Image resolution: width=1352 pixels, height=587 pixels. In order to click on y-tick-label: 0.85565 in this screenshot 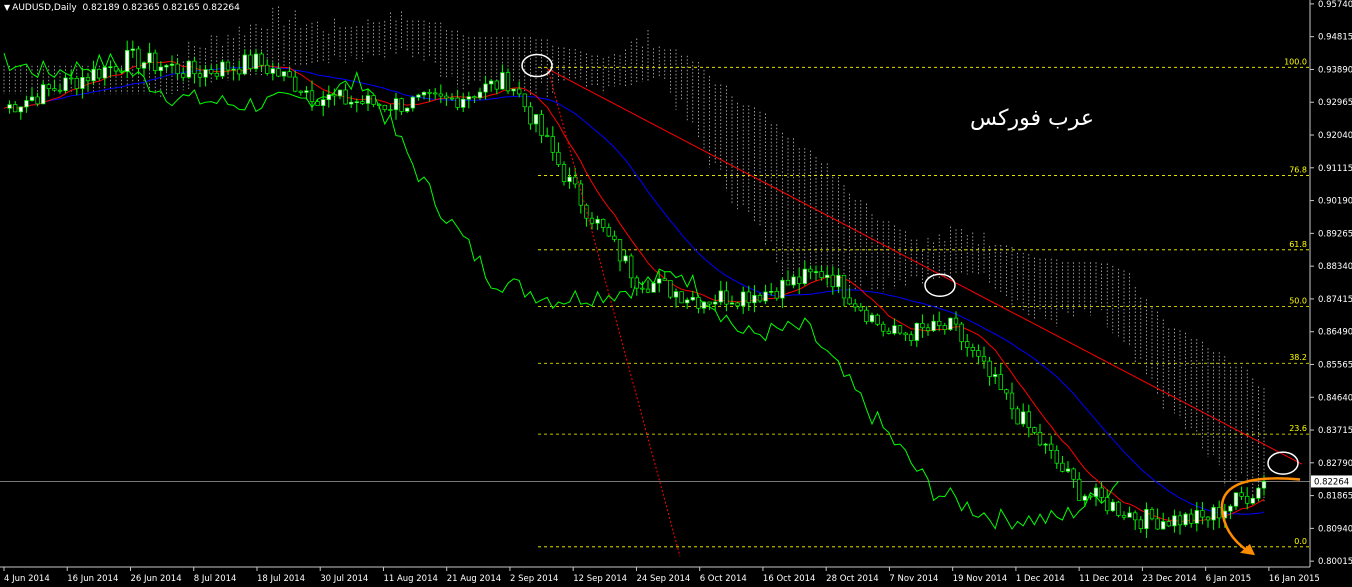, I will do `click(1335, 365)`.